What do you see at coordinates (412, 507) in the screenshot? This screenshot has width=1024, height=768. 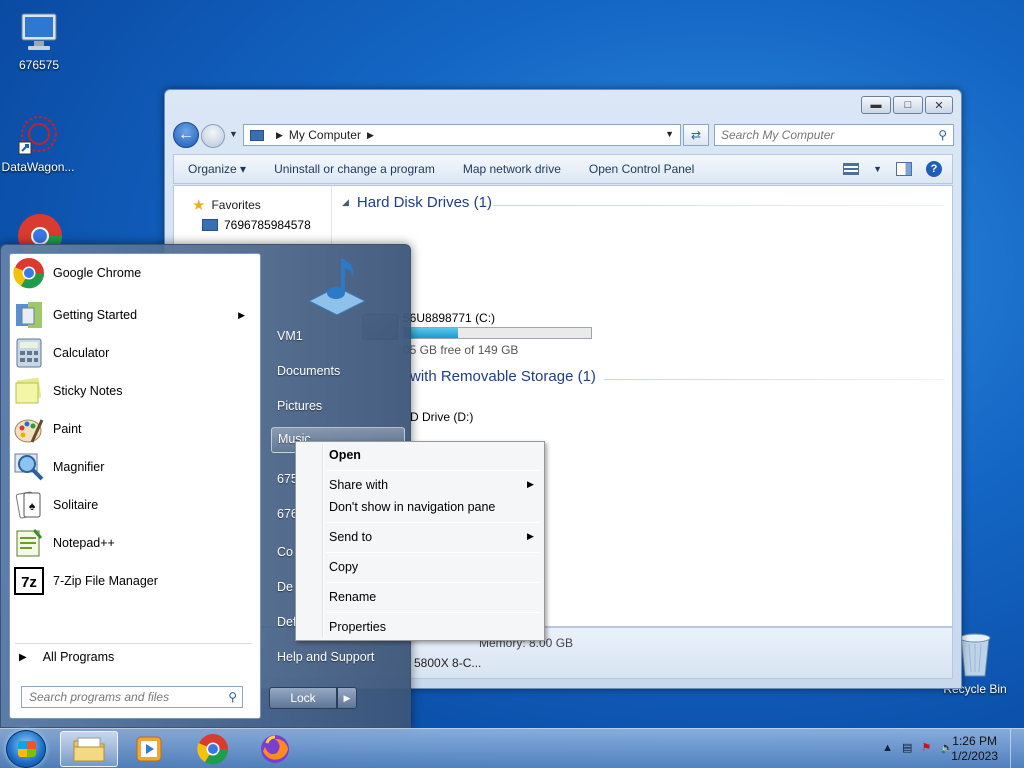 I see `context-dont-show-nav: Don't show in navigation pane` at bounding box center [412, 507].